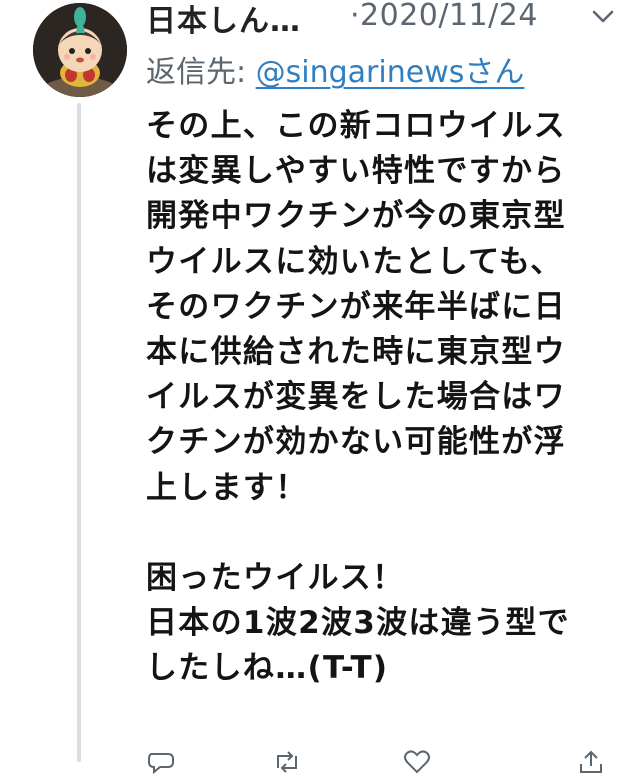 The width and height of the screenshot is (640, 774). What do you see at coordinates (444, 16) in the screenshot?
I see `tweet-timestamp: ·2020/11/24` at bounding box center [444, 16].